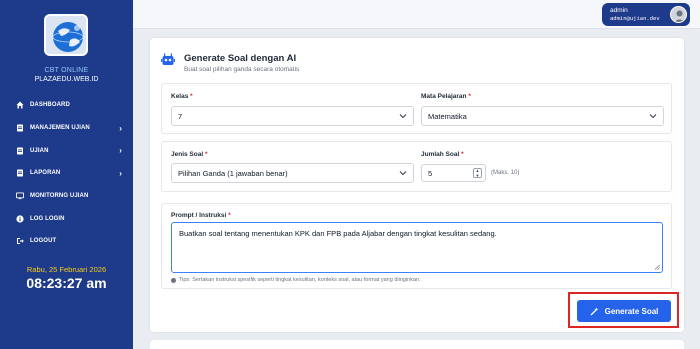  I want to click on kelas-select: 7, so click(292, 116).